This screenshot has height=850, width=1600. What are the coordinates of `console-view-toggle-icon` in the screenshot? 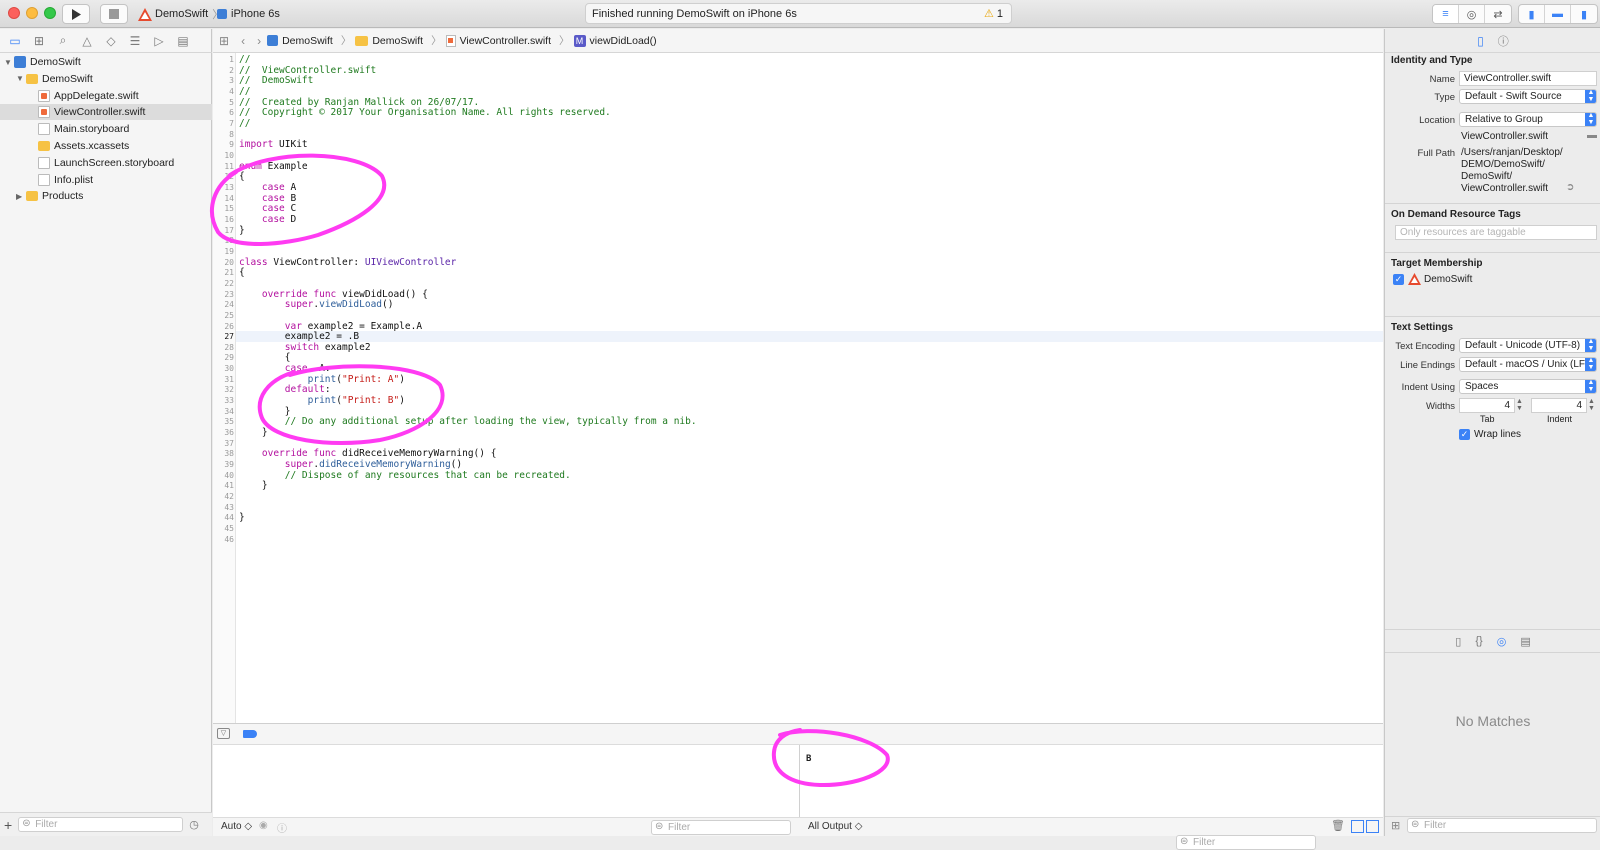 It's located at (1372, 826).